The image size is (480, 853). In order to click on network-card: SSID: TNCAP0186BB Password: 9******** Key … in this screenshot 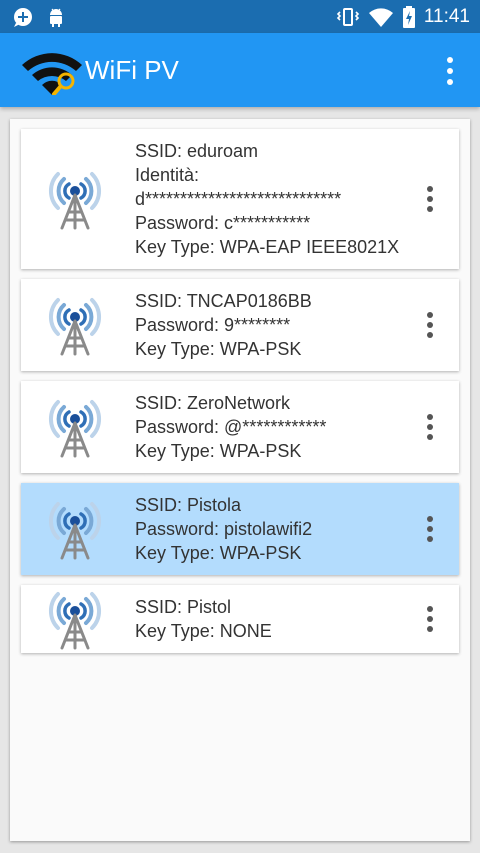, I will do `click(240, 325)`.